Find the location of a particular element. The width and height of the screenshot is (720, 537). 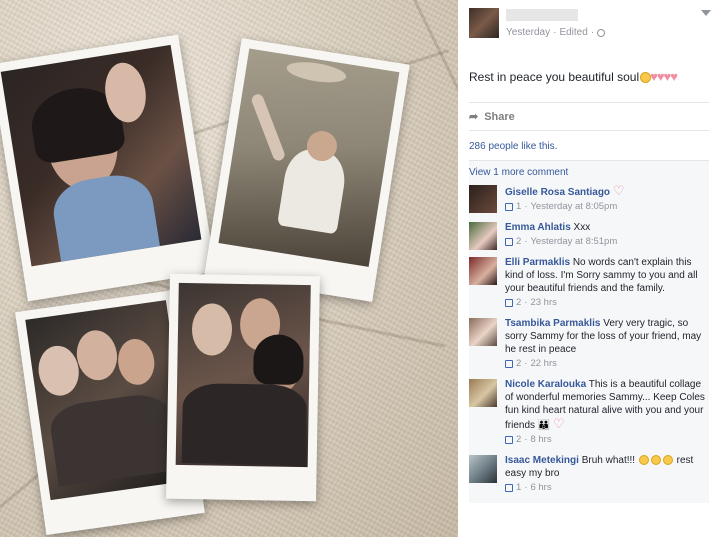

comment-text: Bruh what!!! is located at coordinates (608, 460).